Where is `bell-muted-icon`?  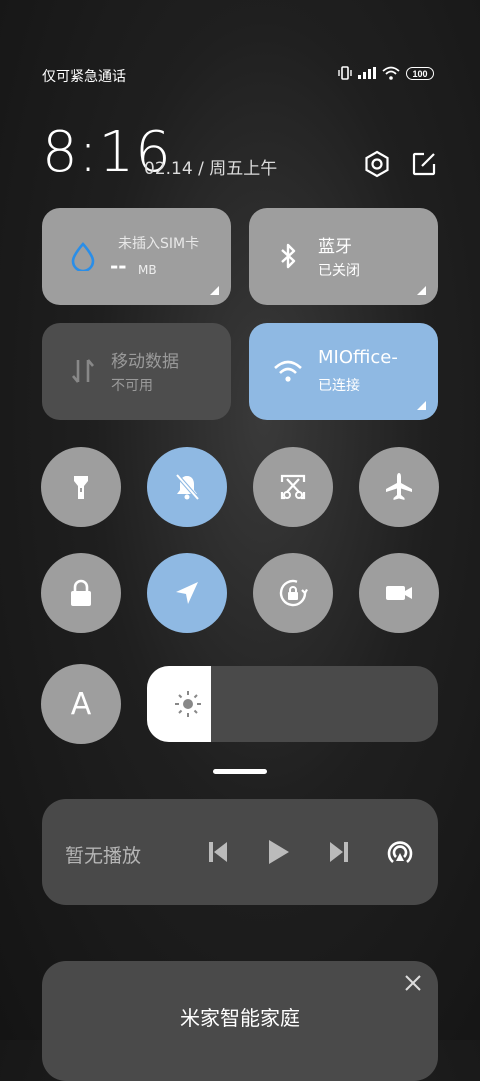
bell-muted-icon is located at coordinates (187, 487).